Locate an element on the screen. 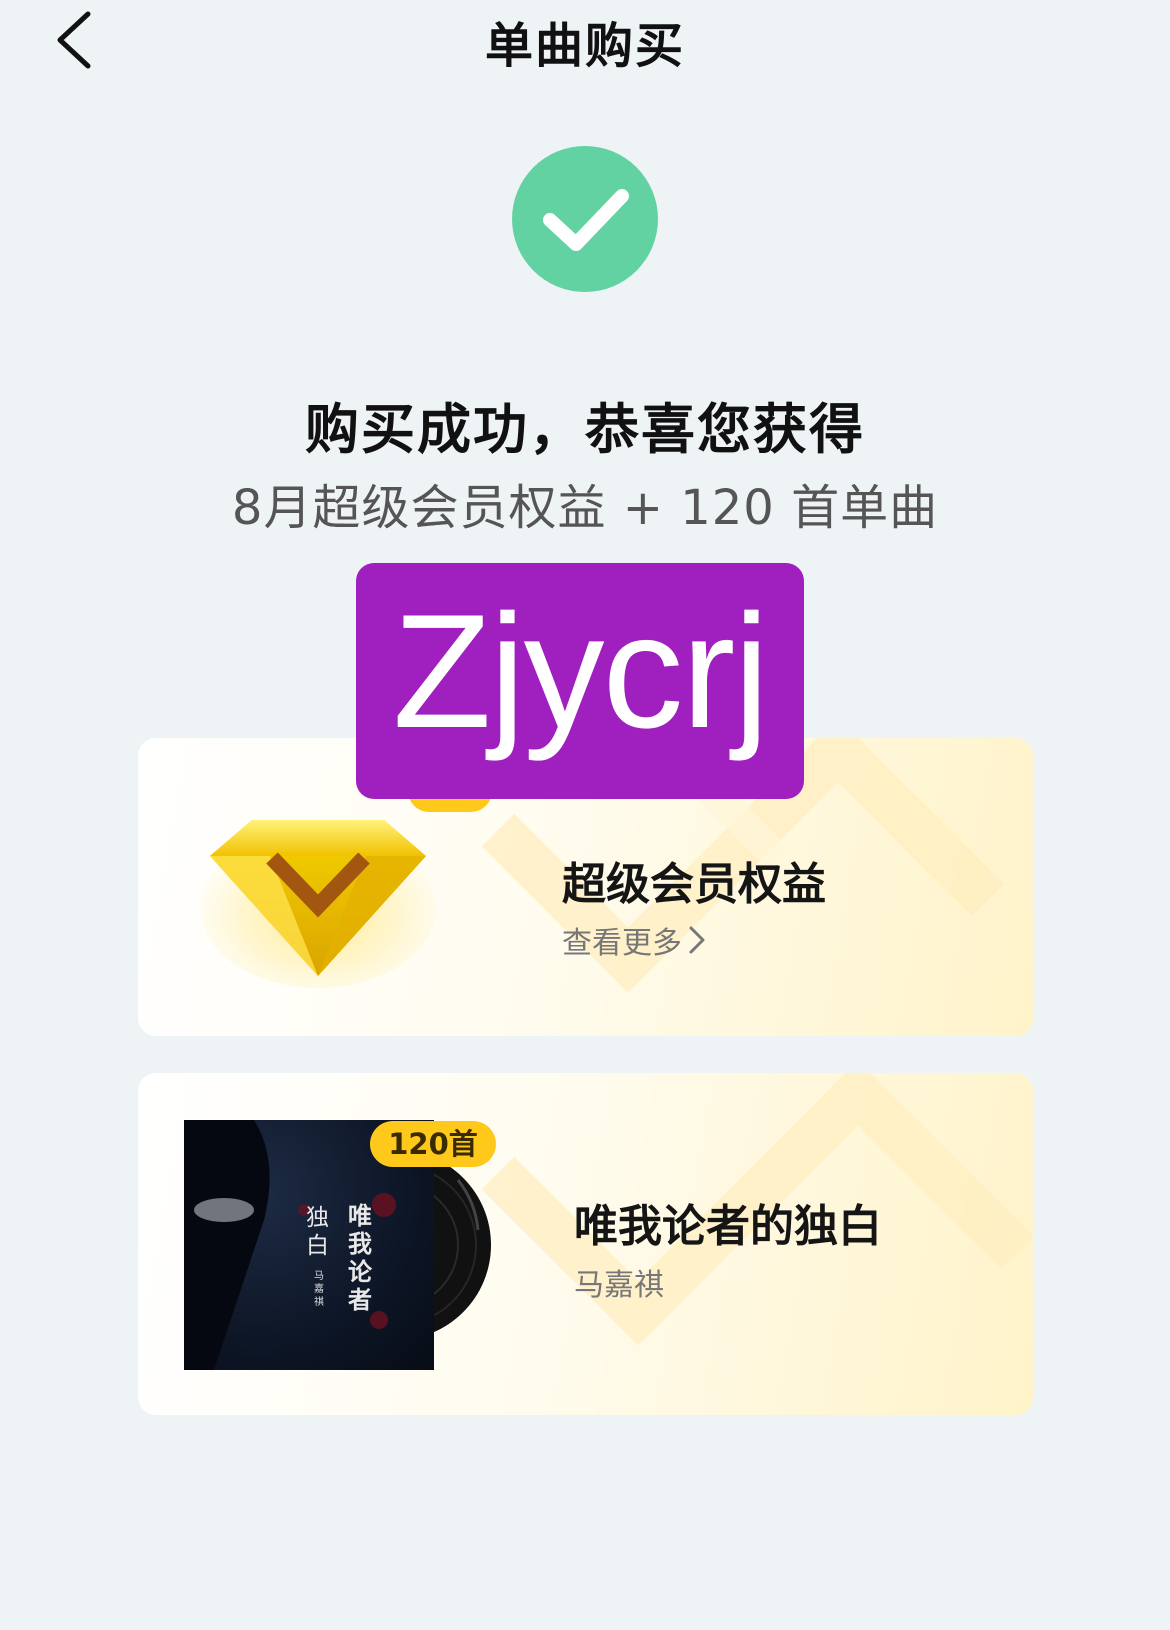 This screenshot has width=1170, height=1630. chevron-right-icon is located at coordinates (697, 940).